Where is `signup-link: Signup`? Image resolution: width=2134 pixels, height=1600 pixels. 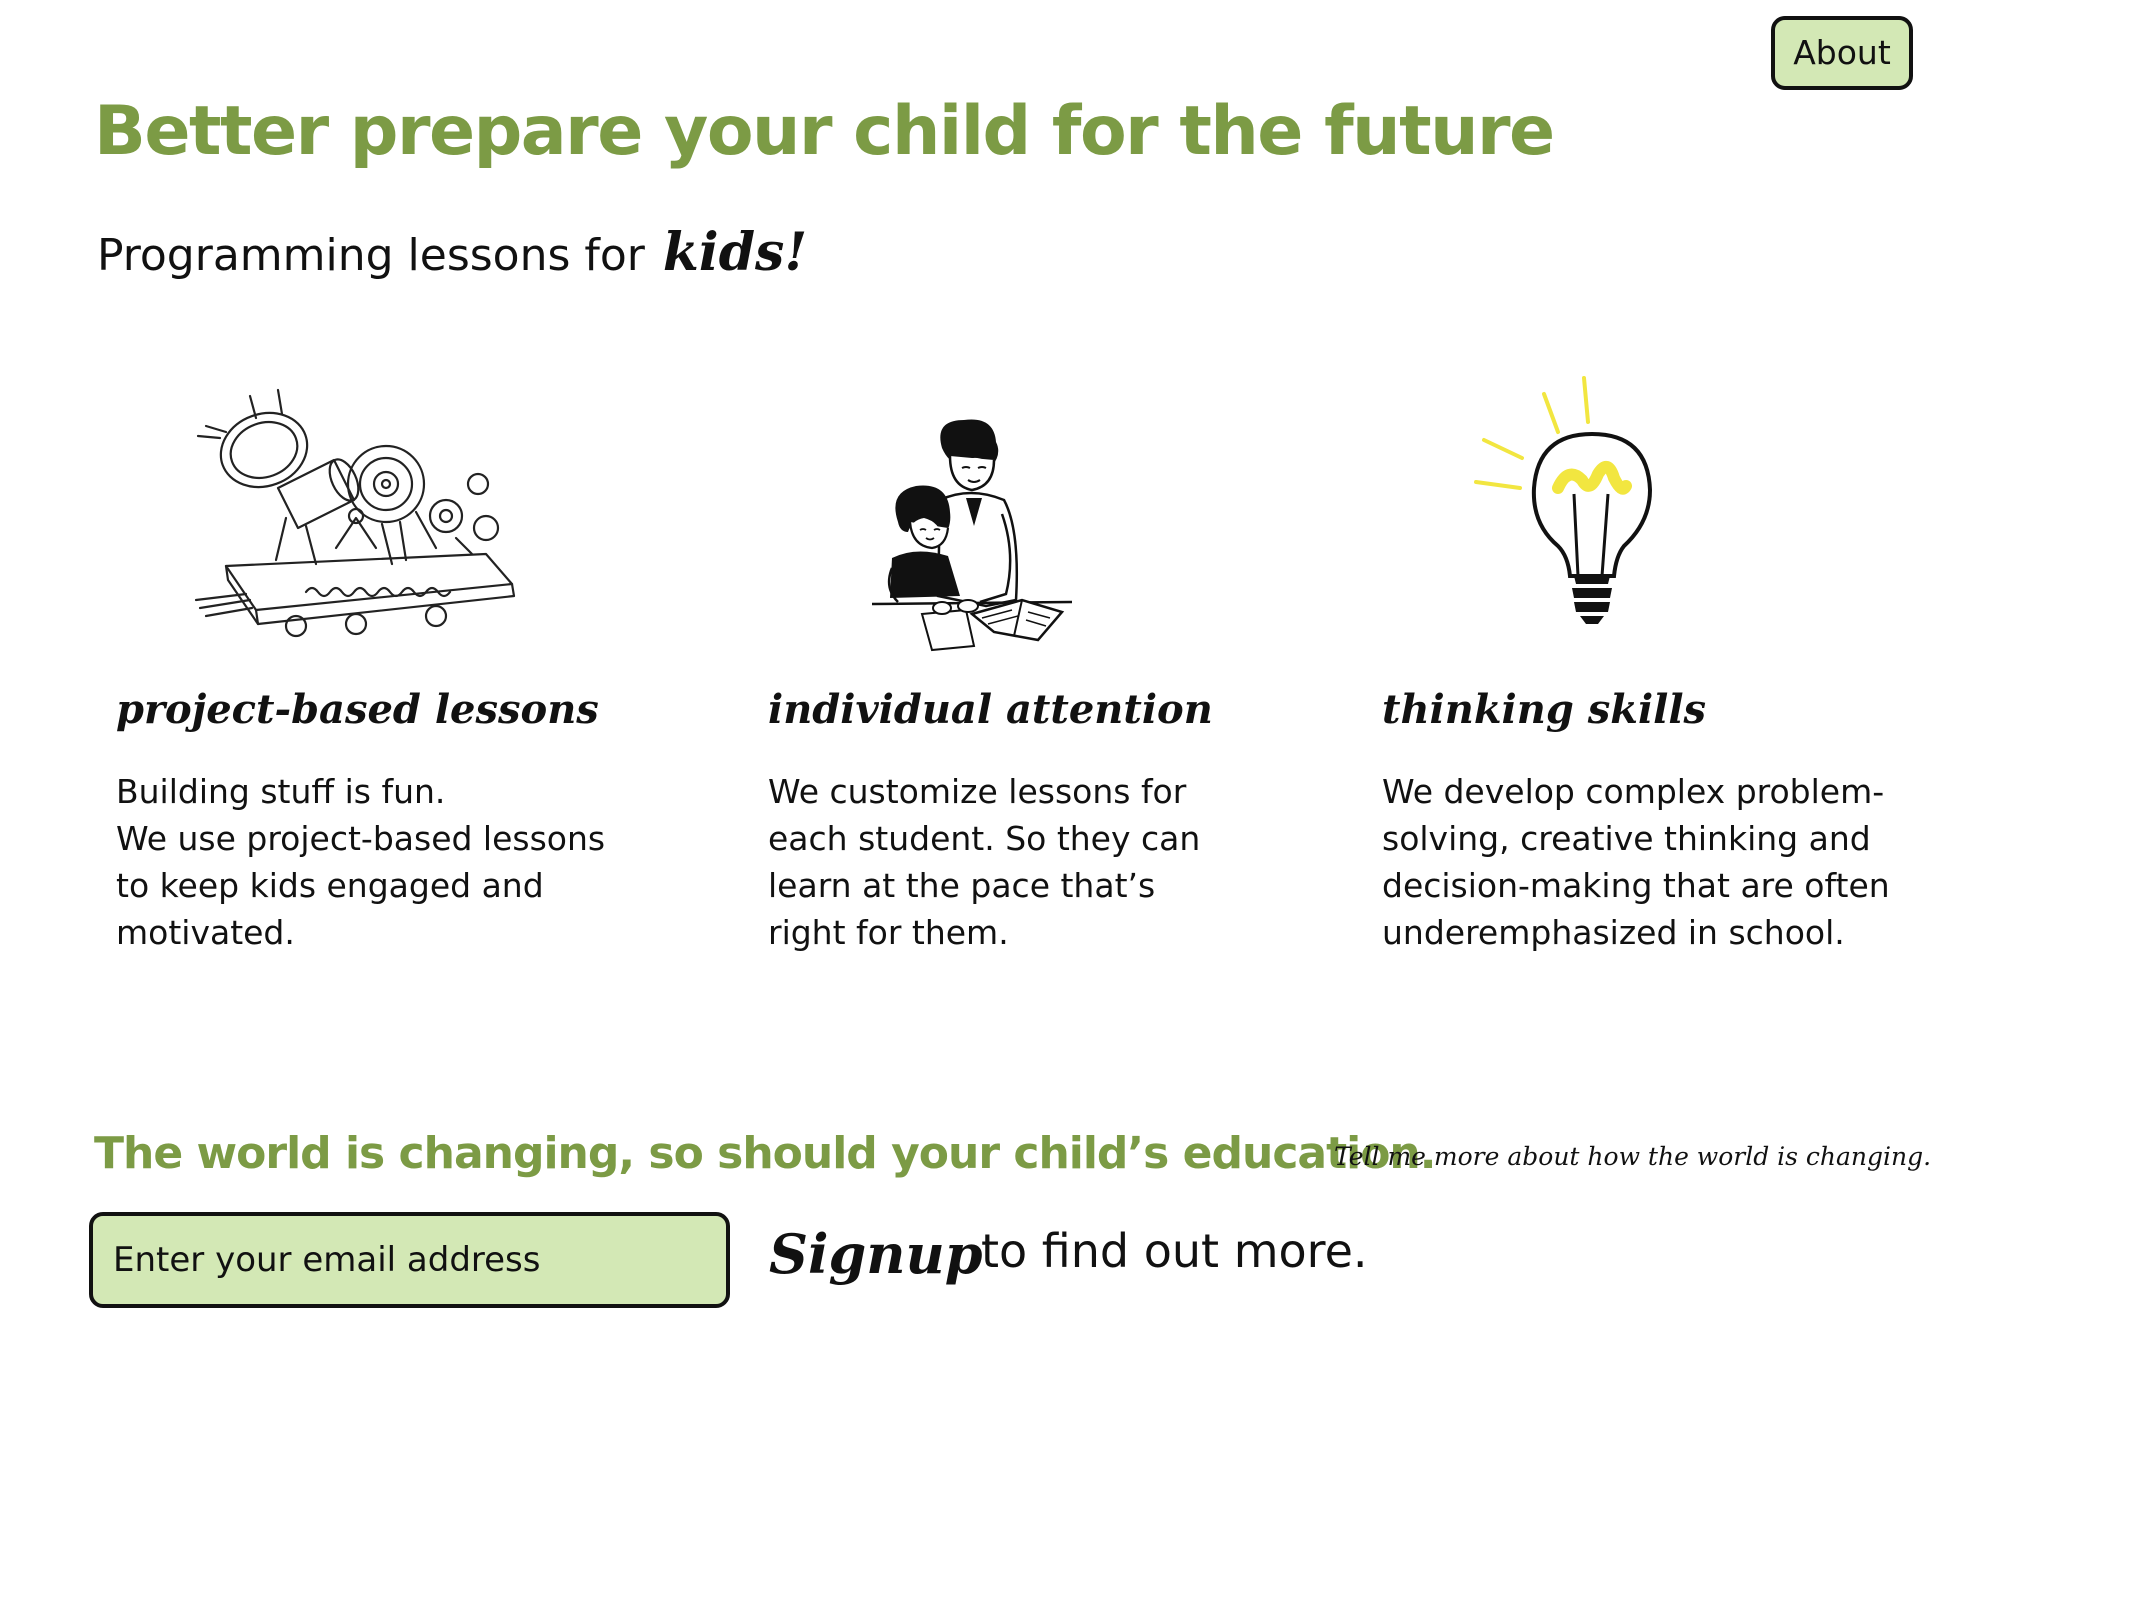
signup-link: Signup is located at coordinates (876, 1254).